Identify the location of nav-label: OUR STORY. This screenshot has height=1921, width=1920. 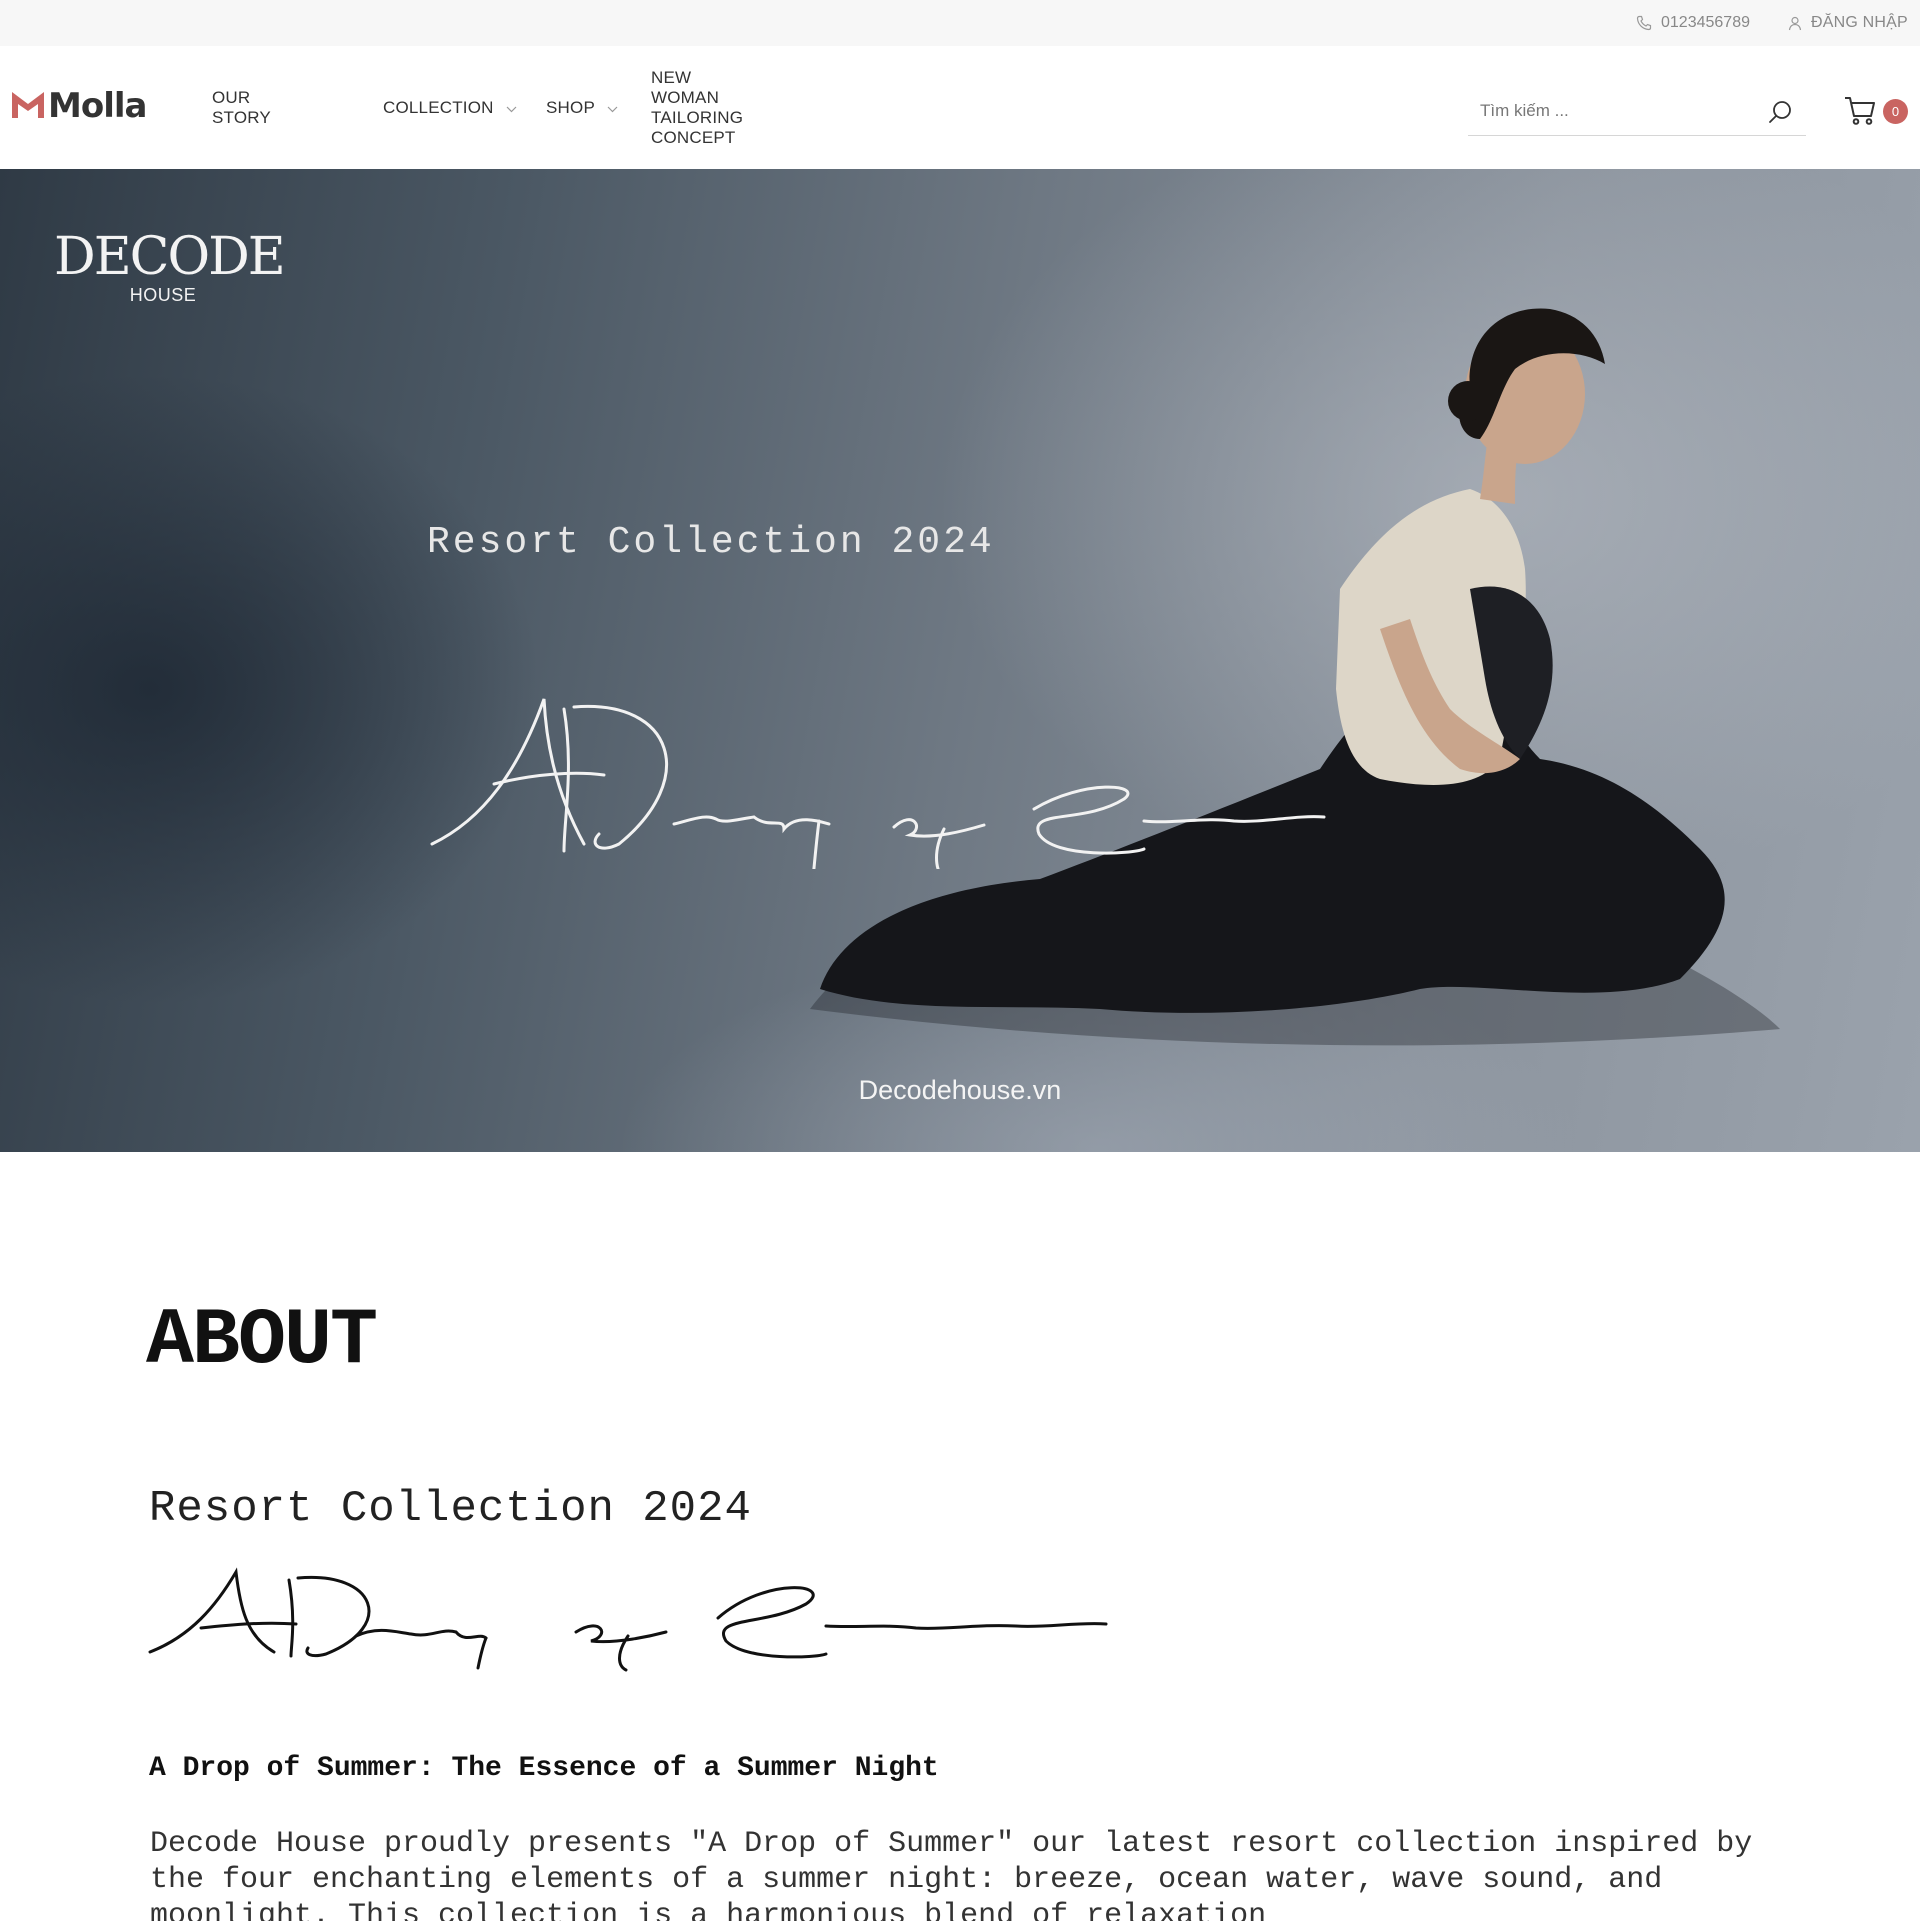
(241, 107).